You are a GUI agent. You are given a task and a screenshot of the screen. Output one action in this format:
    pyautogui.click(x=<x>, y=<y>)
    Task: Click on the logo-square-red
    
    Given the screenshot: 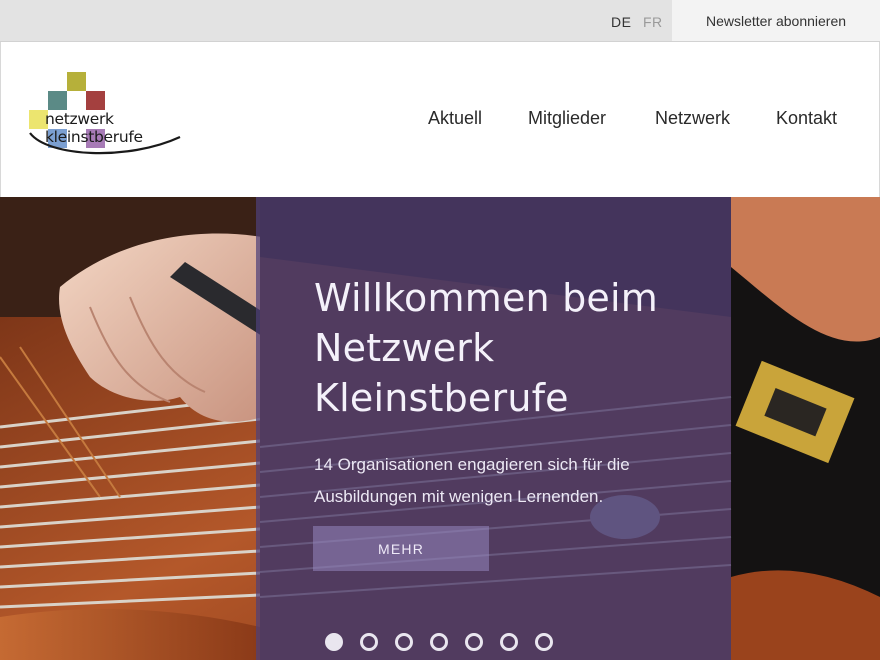 What is the action you would take?
    pyautogui.click(x=95, y=100)
    